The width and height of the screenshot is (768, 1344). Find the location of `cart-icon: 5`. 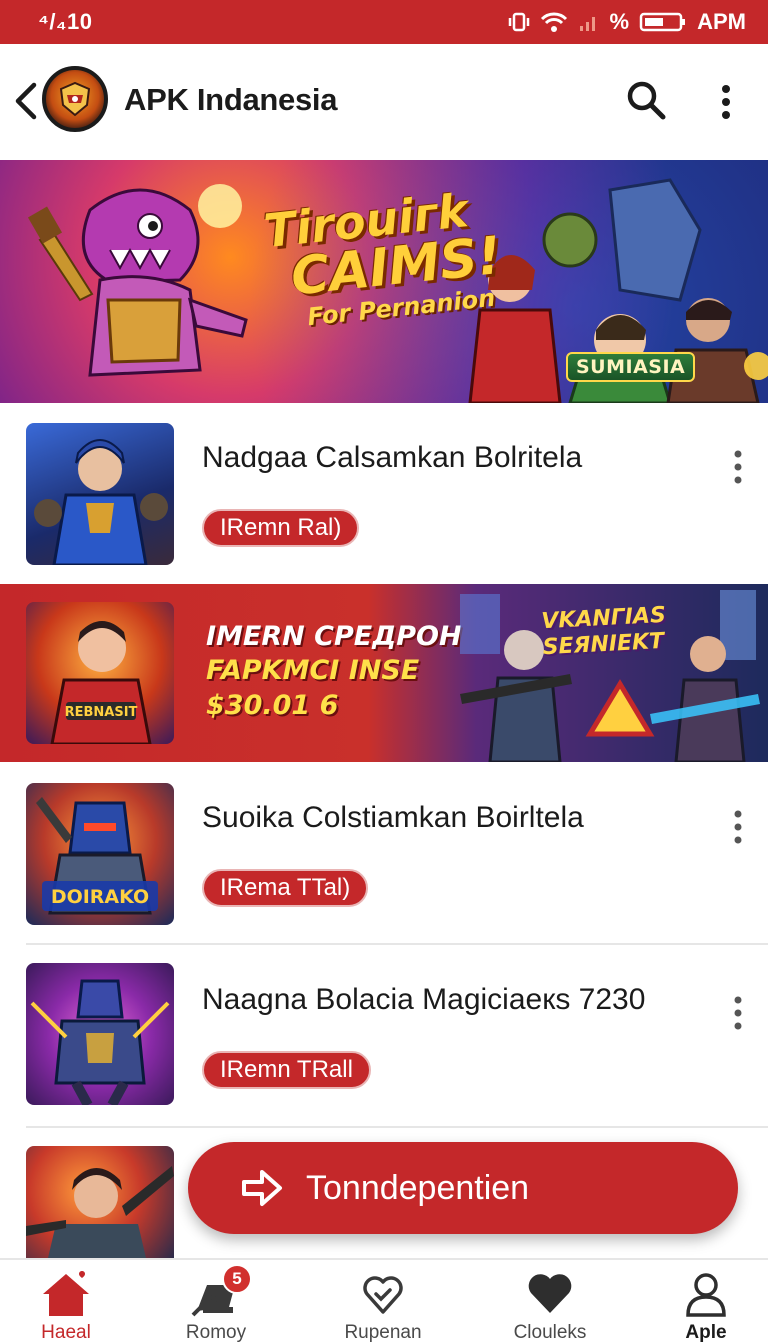

cart-icon: 5 is located at coordinates (220, 1292).